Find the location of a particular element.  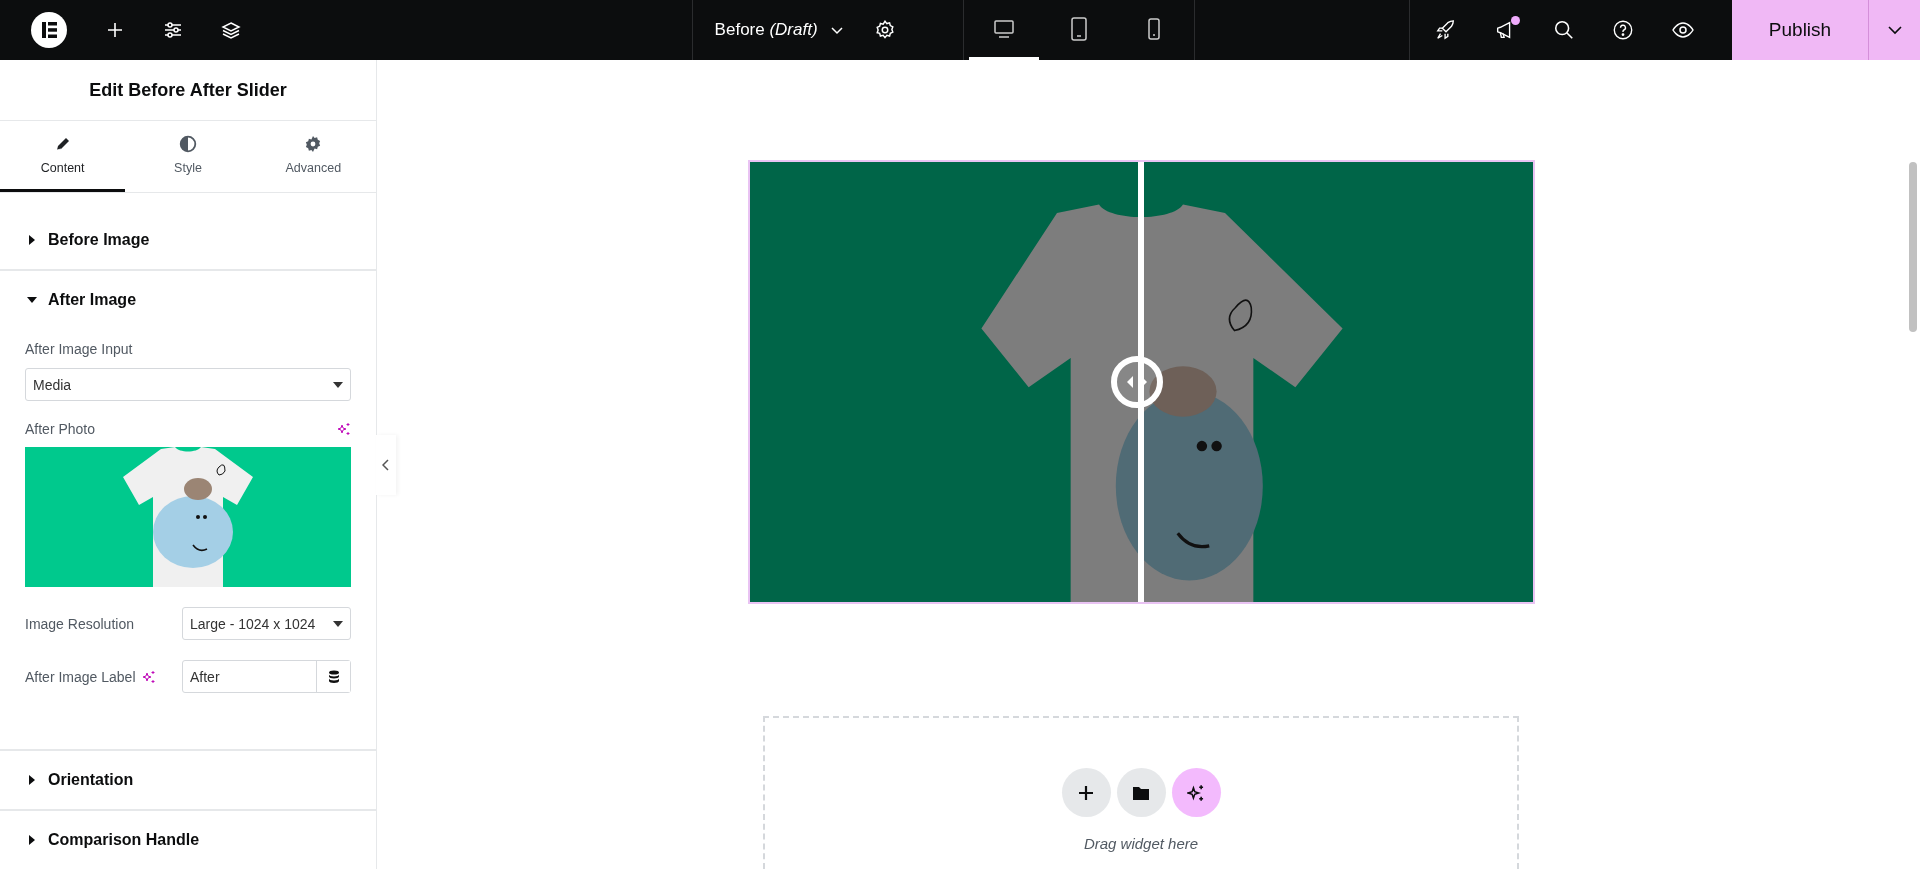

database-icon is located at coordinates (333, 676).